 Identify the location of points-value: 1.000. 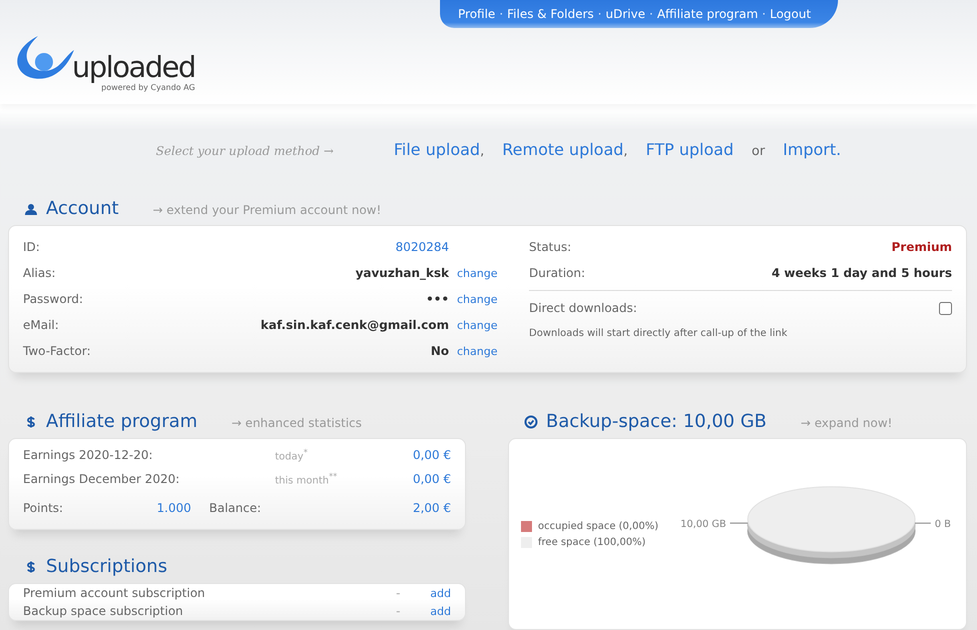
(174, 508).